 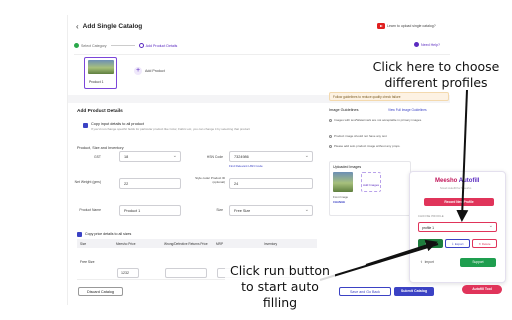 I want to click on import-icon: ⇧, so click(x=421, y=262).